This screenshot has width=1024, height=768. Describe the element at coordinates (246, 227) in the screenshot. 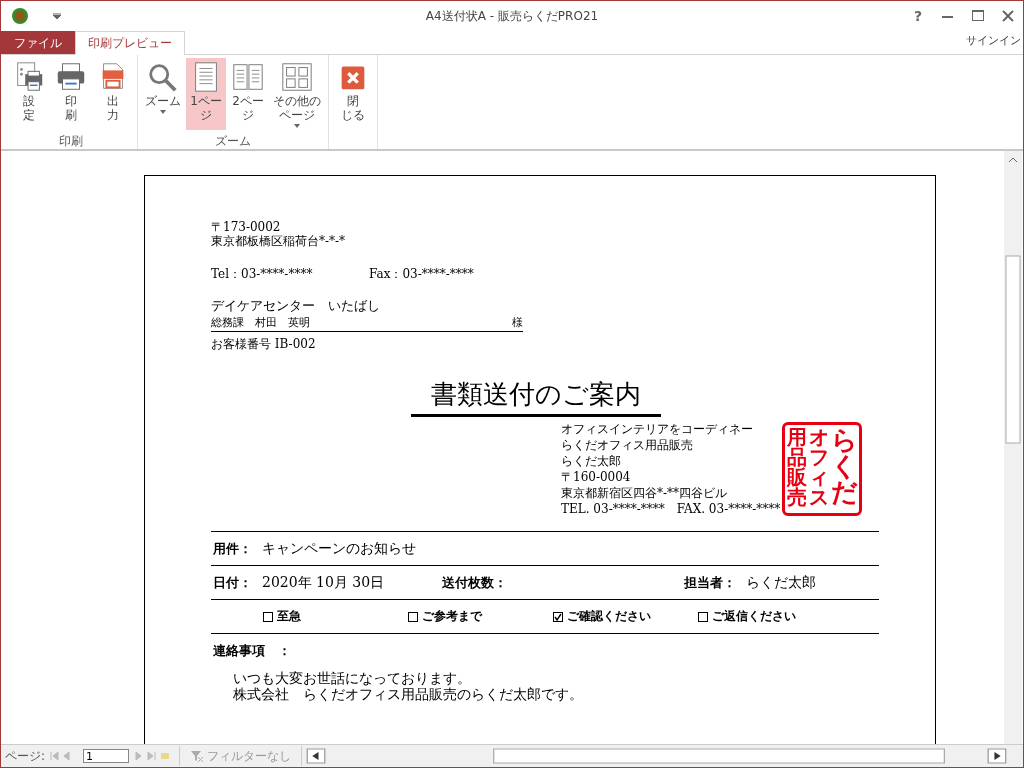

I see `address-line: 〒173-0002` at that location.